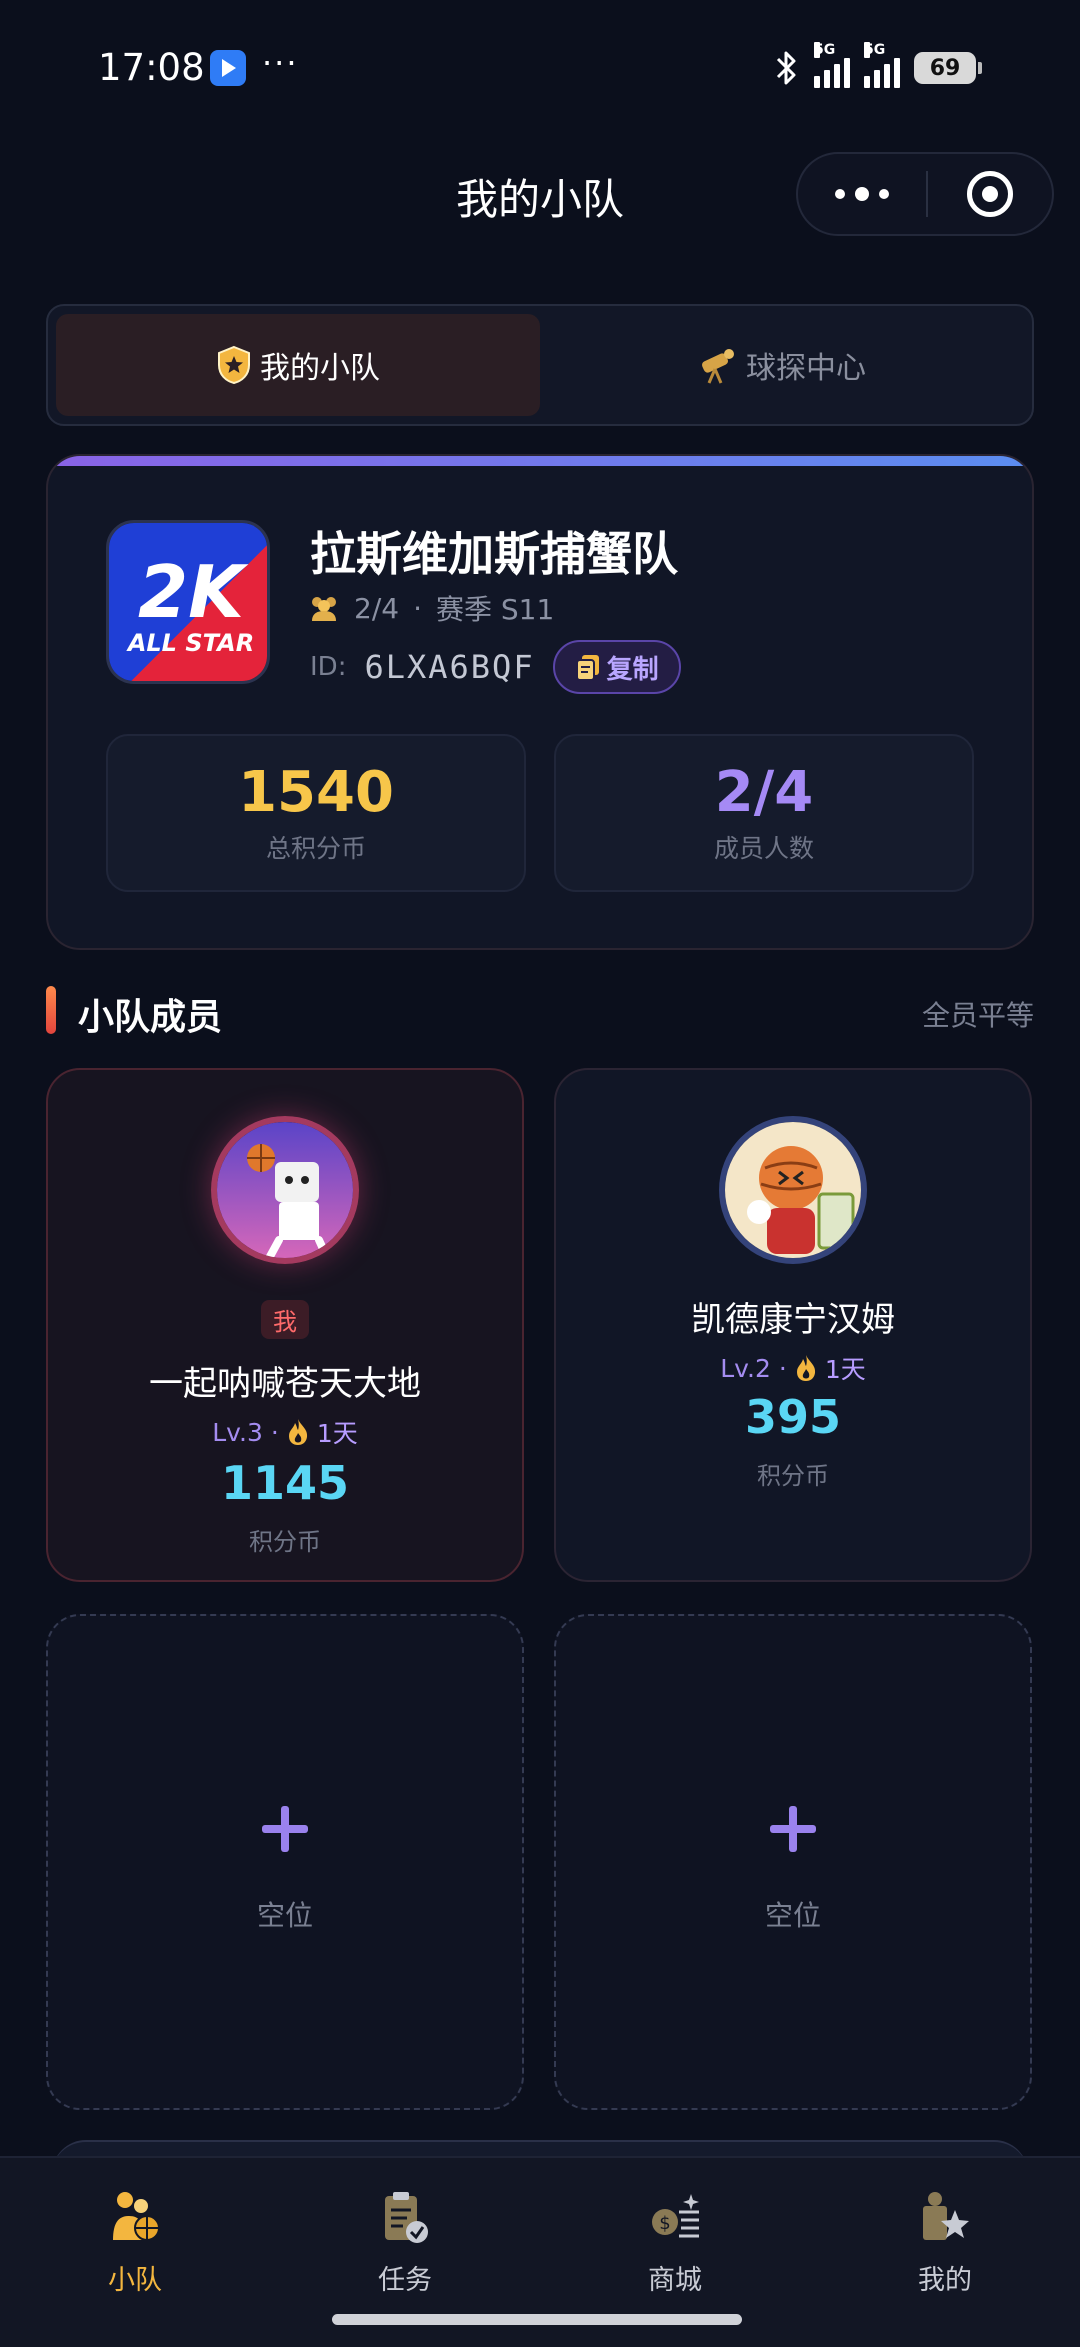 Image resolution: width=1080 pixels, height=2347 pixels. I want to click on profile-icon, so click(946, 2216).